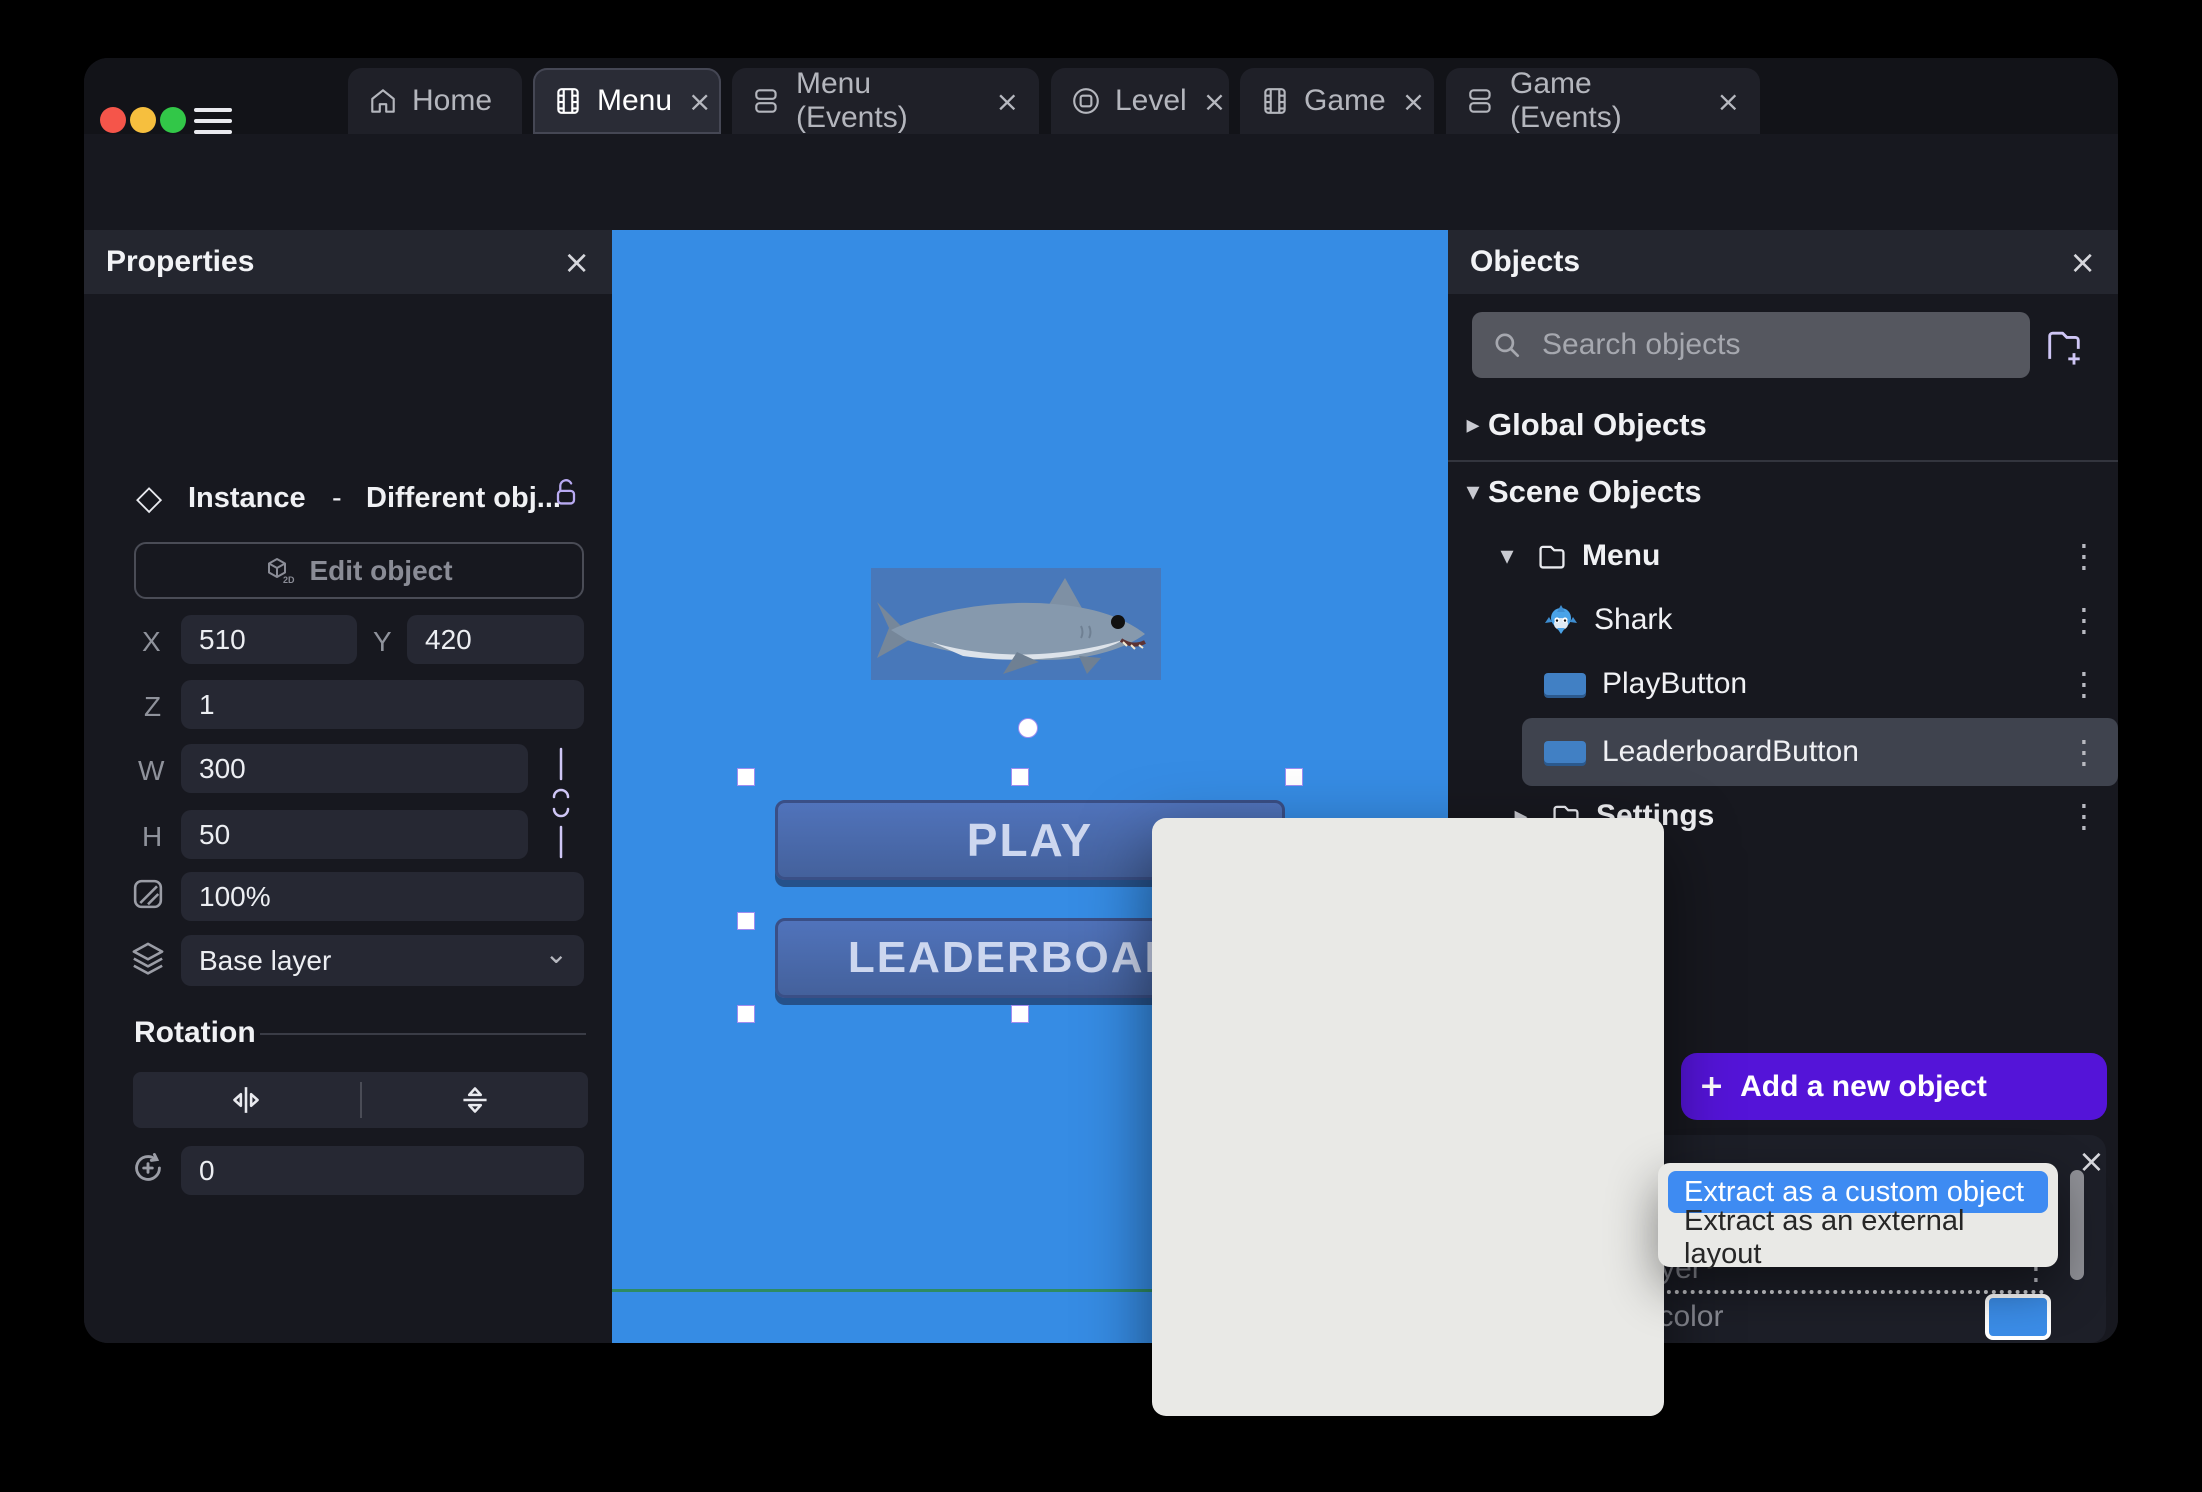 This screenshot has height=1492, width=2202. What do you see at coordinates (148, 1168) in the screenshot?
I see `rotate-icon` at bounding box center [148, 1168].